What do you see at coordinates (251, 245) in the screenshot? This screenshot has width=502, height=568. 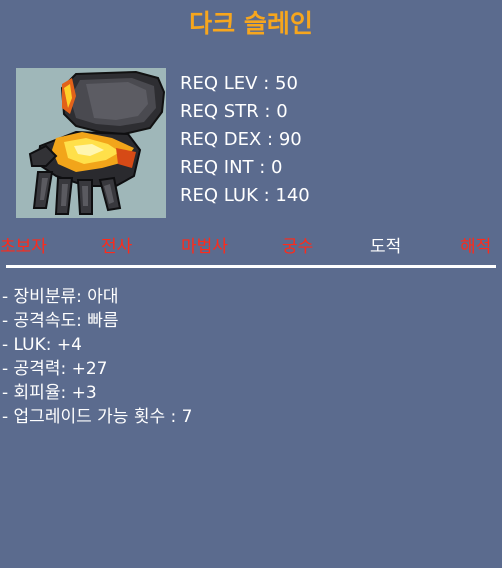 I see `job-restrictions: 초보자 전사 마법사 궁수 도적 해적` at bounding box center [251, 245].